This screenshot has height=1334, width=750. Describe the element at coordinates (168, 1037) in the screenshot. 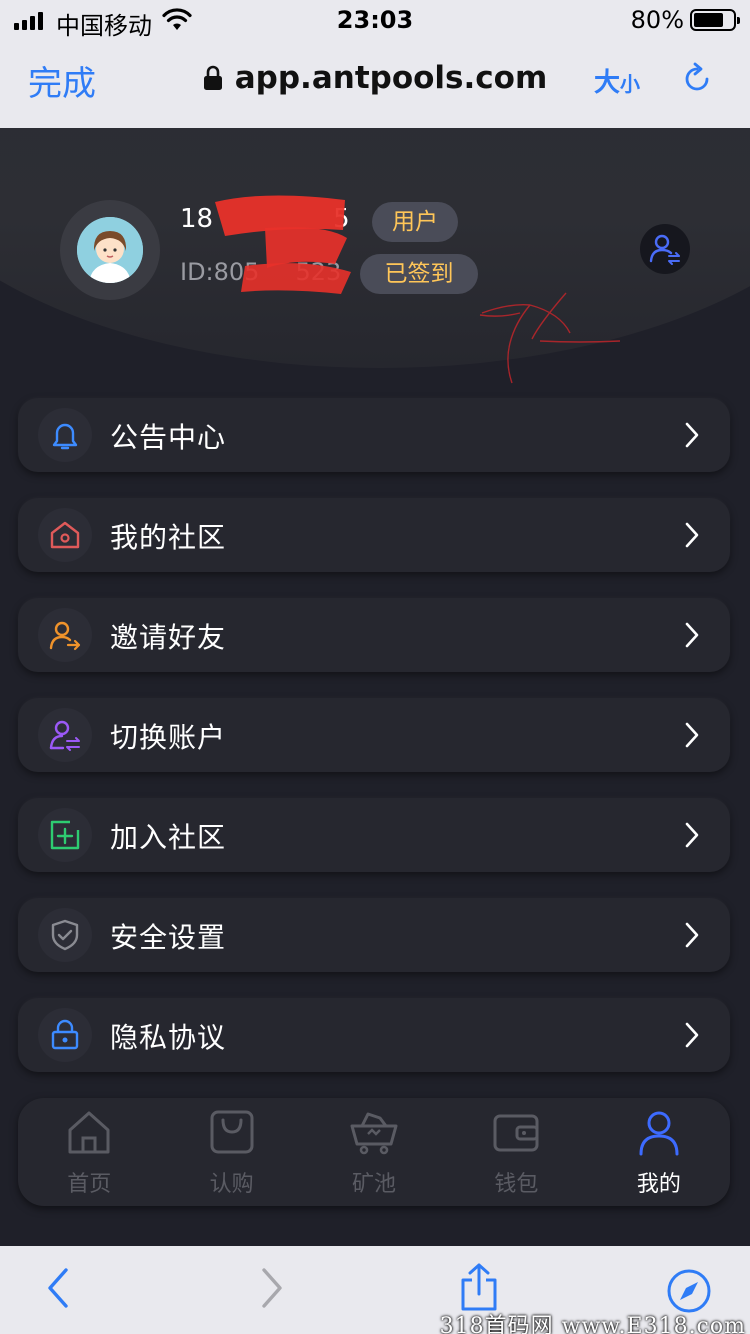

I see `menu-item-label: 隐私协议` at that location.